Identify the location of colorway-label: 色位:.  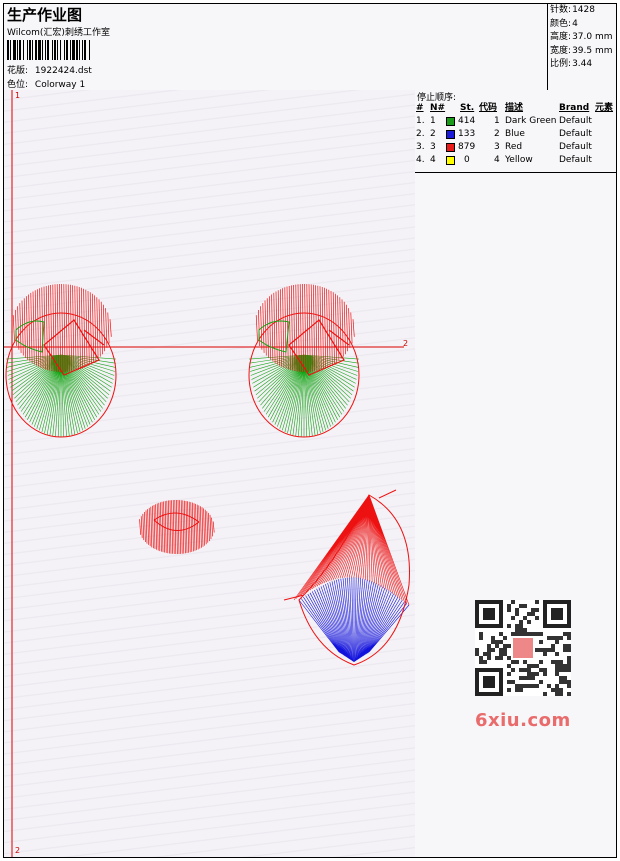
(18, 85).